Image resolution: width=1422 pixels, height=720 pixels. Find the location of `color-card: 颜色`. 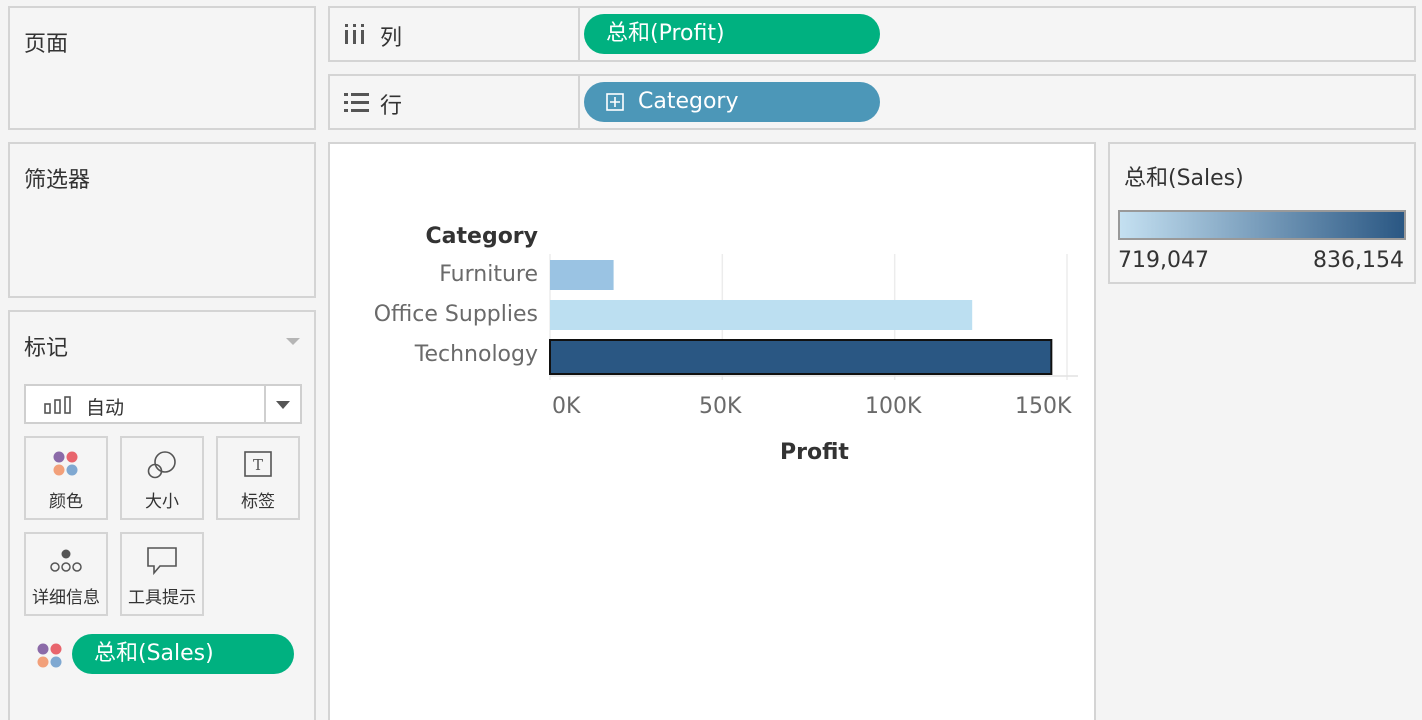

color-card: 颜色 is located at coordinates (66, 478).